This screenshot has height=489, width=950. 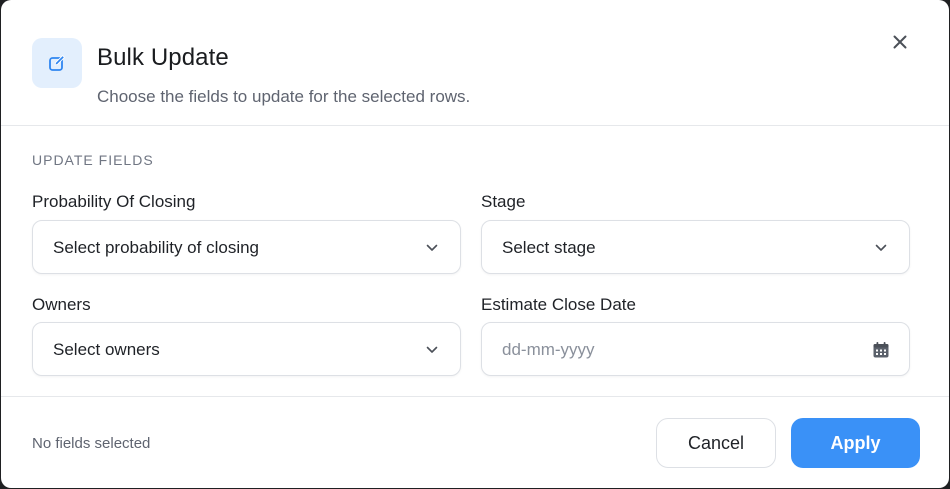 What do you see at coordinates (91, 443) in the screenshot?
I see `selection-status: No fields selected` at bounding box center [91, 443].